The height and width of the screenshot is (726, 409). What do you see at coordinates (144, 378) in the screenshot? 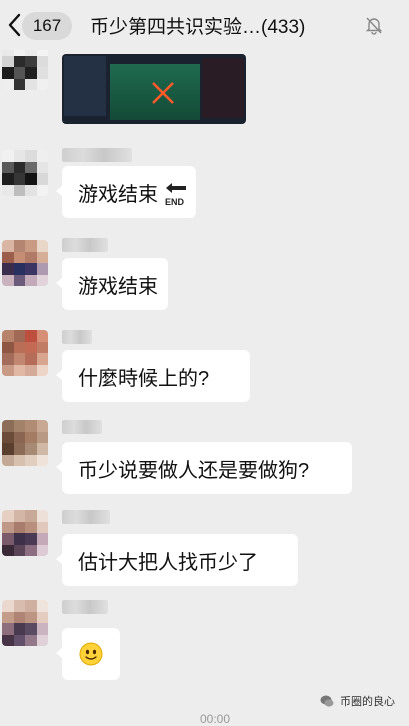
I see `message-text: 什麼時候上的?` at bounding box center [144, 378].